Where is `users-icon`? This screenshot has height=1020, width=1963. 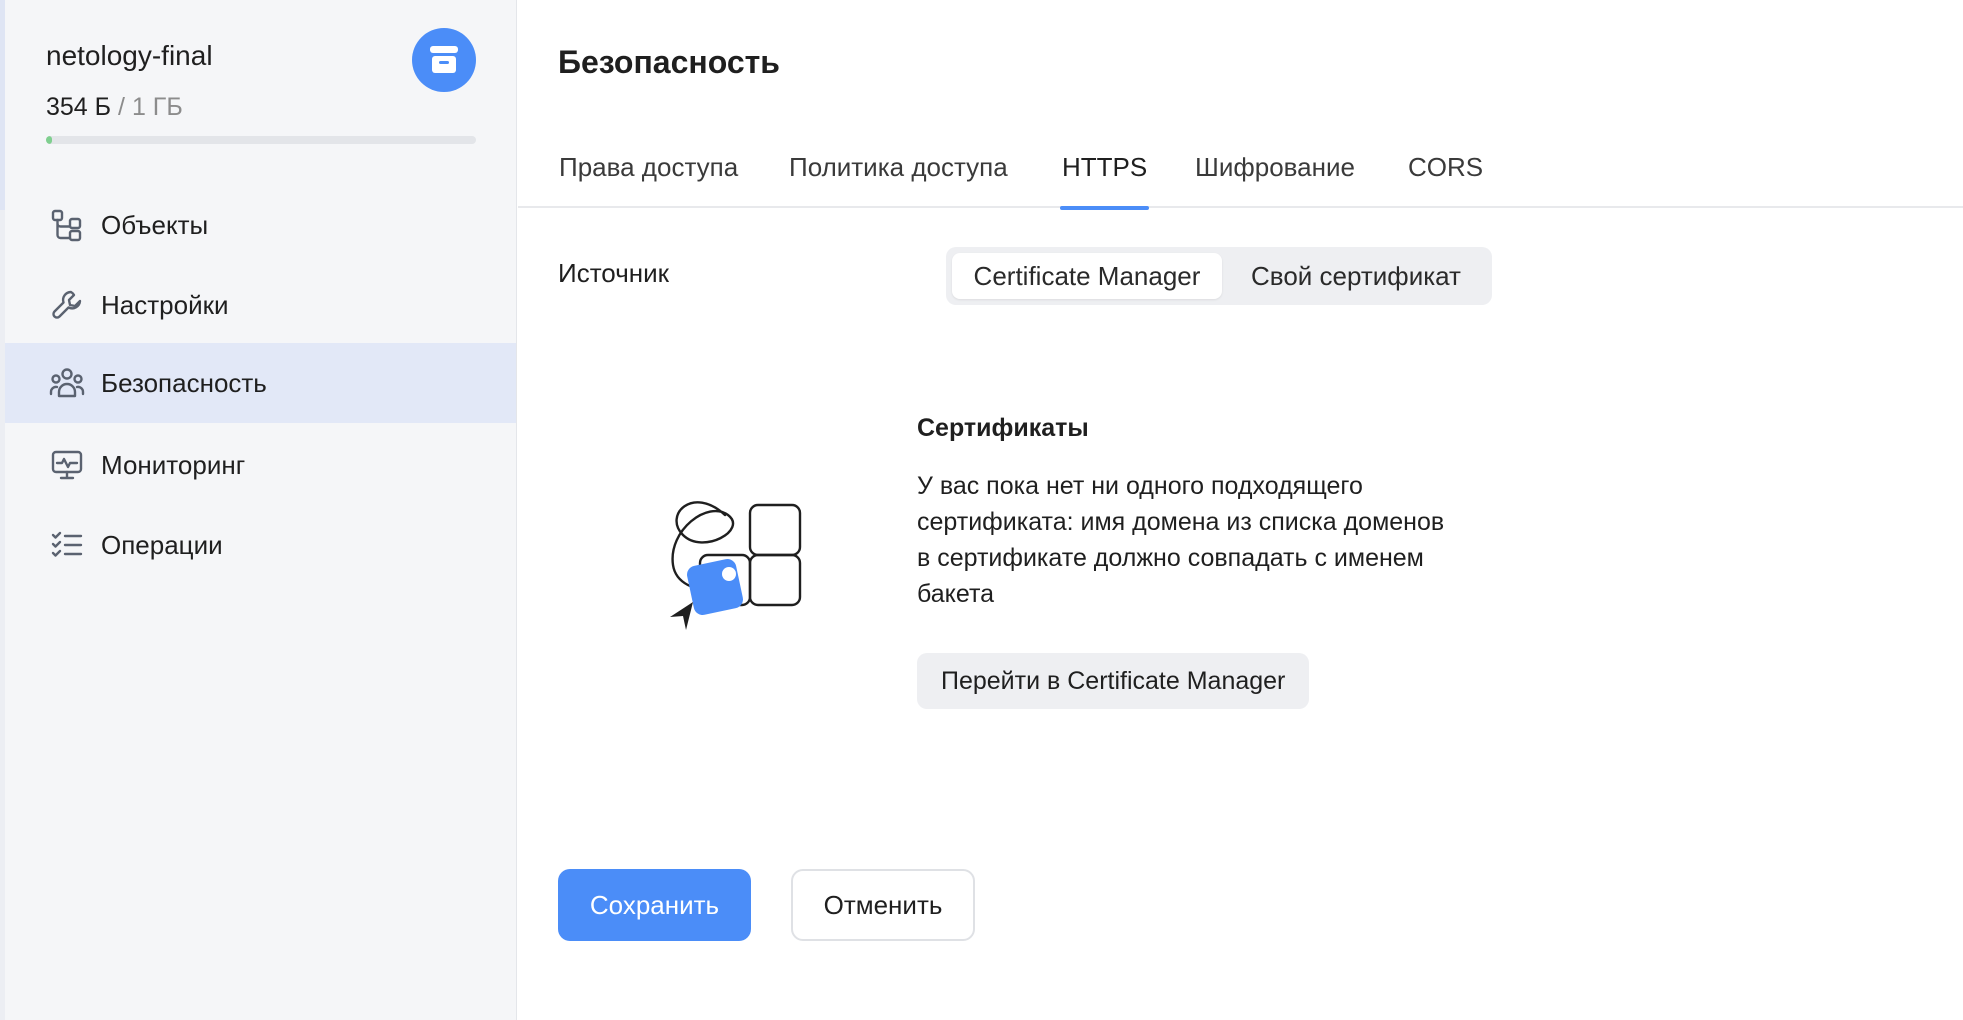 users-icon is located at coordinates (67, 383).